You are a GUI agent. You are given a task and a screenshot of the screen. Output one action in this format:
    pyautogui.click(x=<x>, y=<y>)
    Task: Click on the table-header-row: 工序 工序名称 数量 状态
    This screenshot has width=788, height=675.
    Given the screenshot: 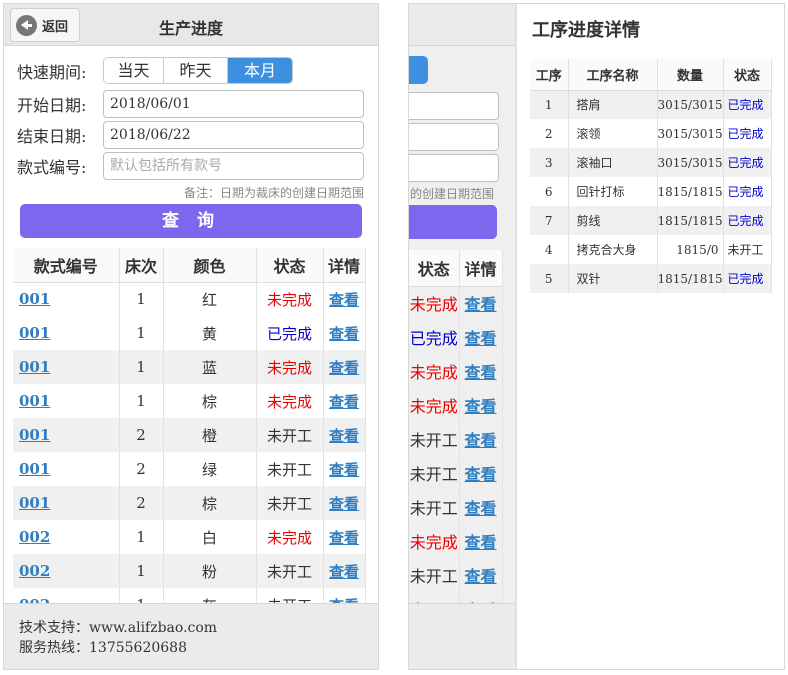 What is the action you would take?
    pyautogui.click(x=651, y=75)
    